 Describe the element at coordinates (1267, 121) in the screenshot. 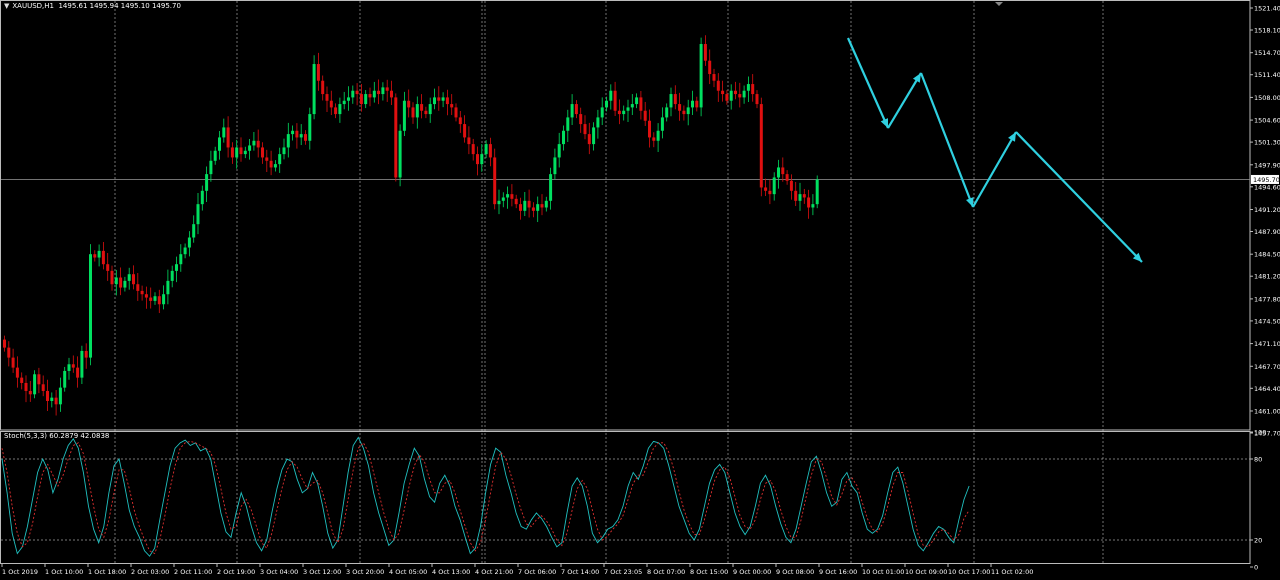

I see `y-tick-label: 1504.60` at that location.